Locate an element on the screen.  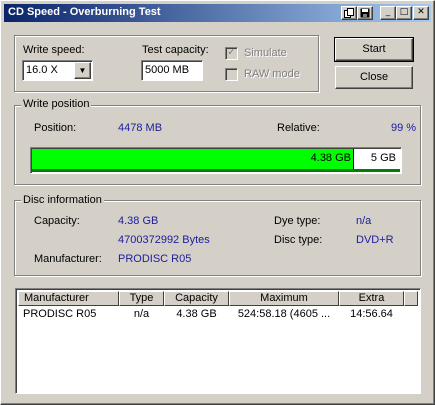
column-header-capacity: Capacity is located at coordinates (196, 298).